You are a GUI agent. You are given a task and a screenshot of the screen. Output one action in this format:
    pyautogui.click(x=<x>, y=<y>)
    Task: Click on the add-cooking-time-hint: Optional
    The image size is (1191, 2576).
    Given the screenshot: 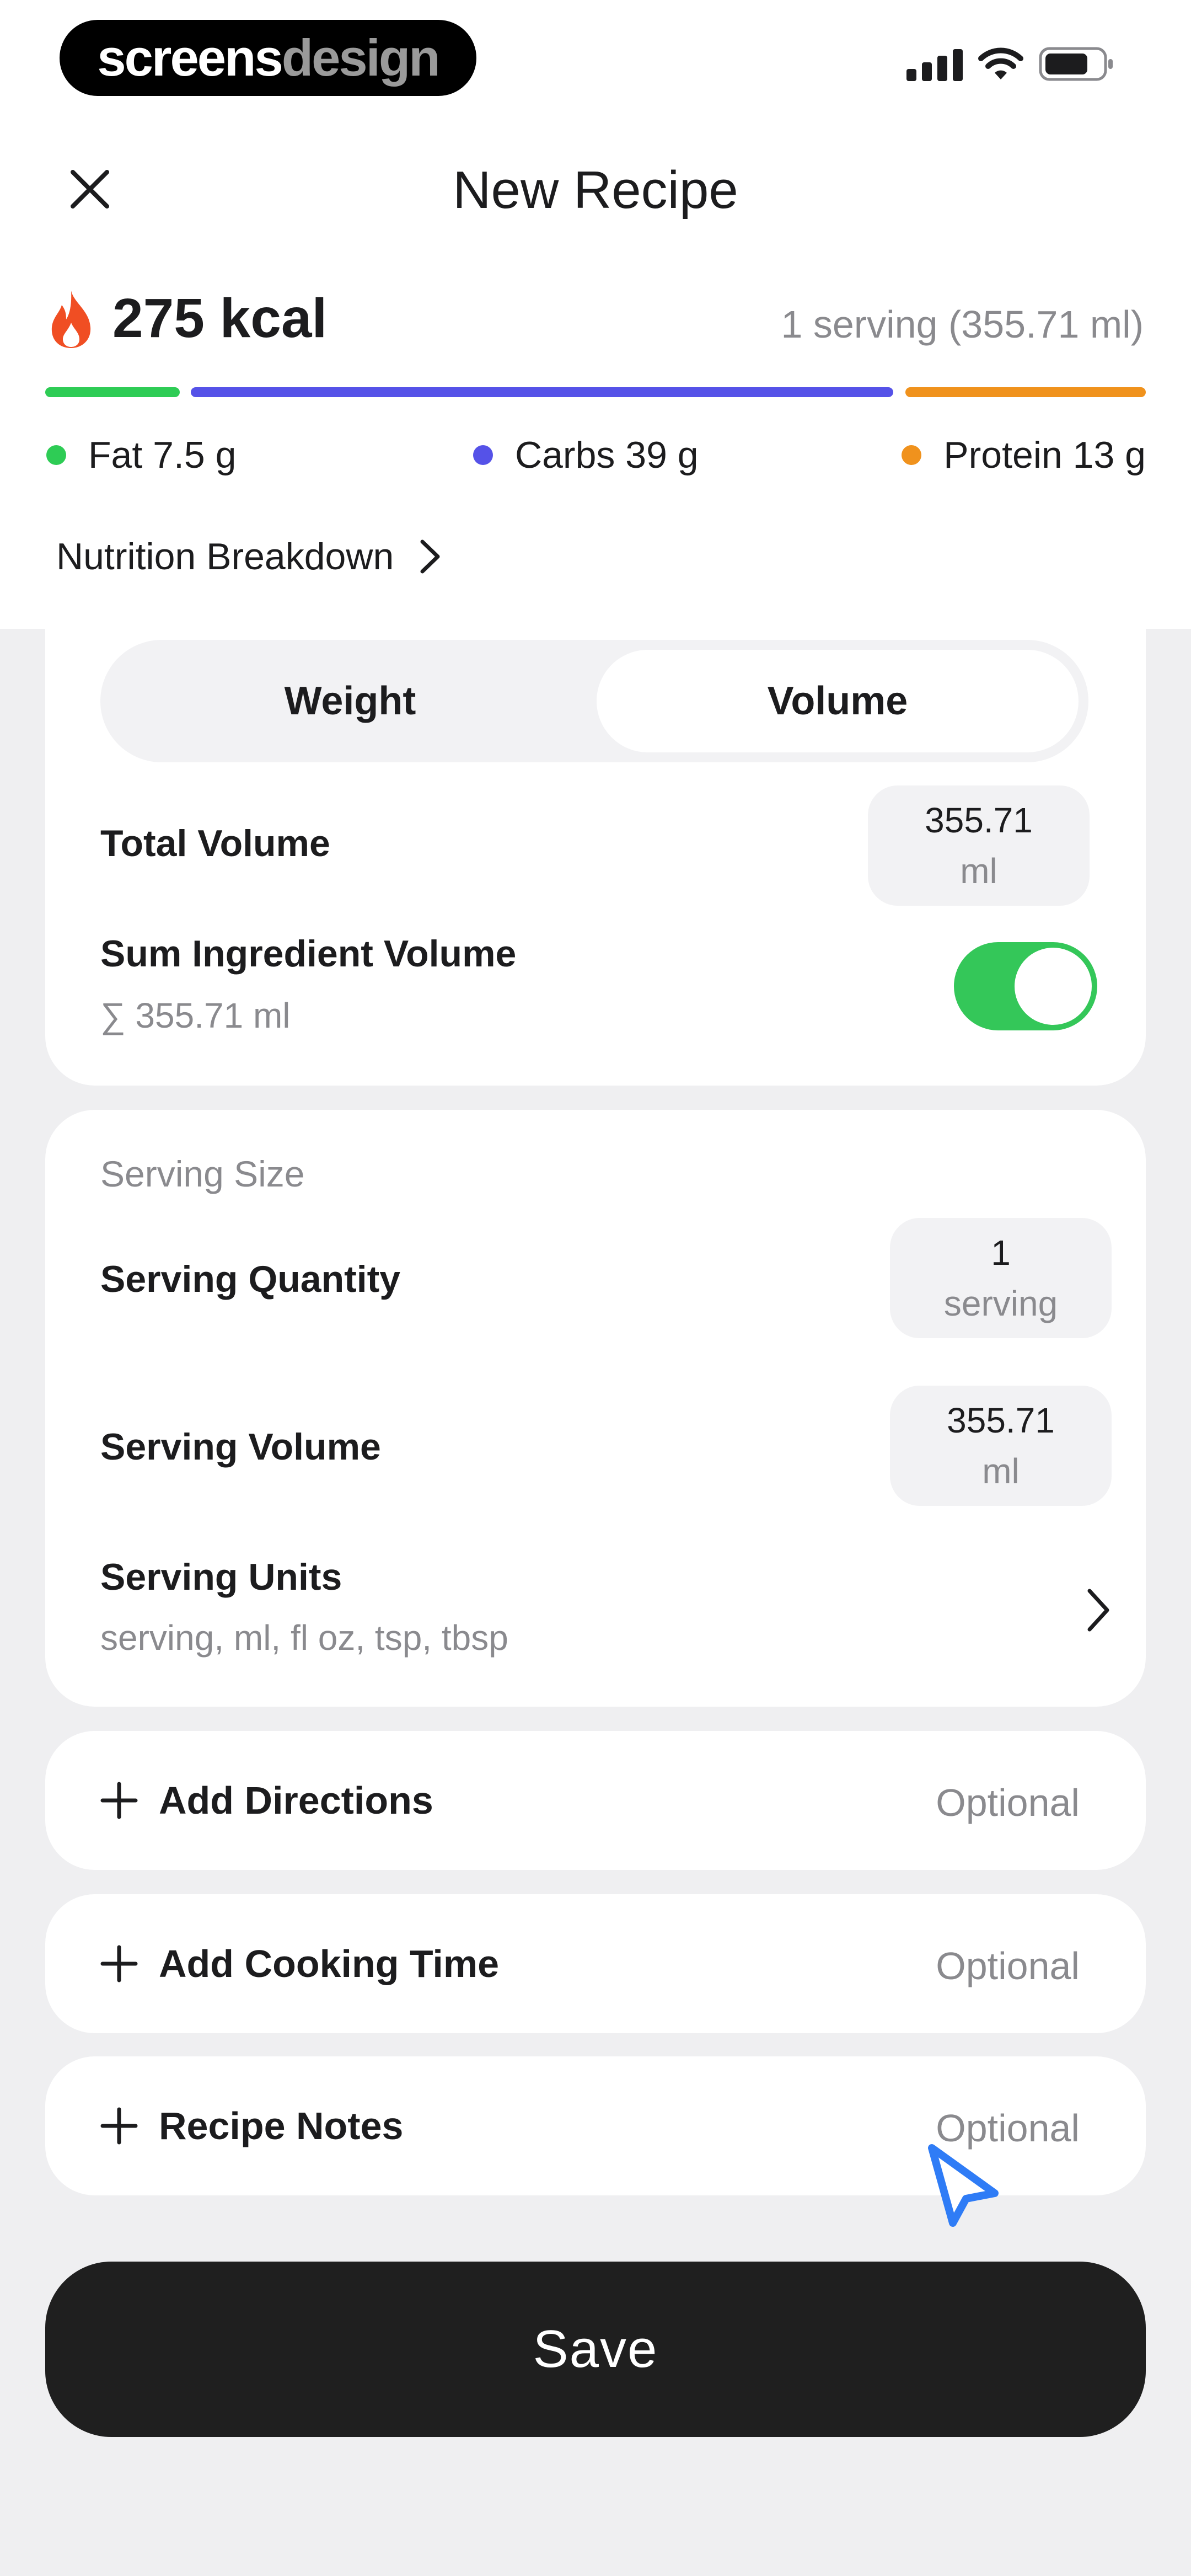 What is the action you would take?
    pyautogui.click(x=1008, y=1965)
    